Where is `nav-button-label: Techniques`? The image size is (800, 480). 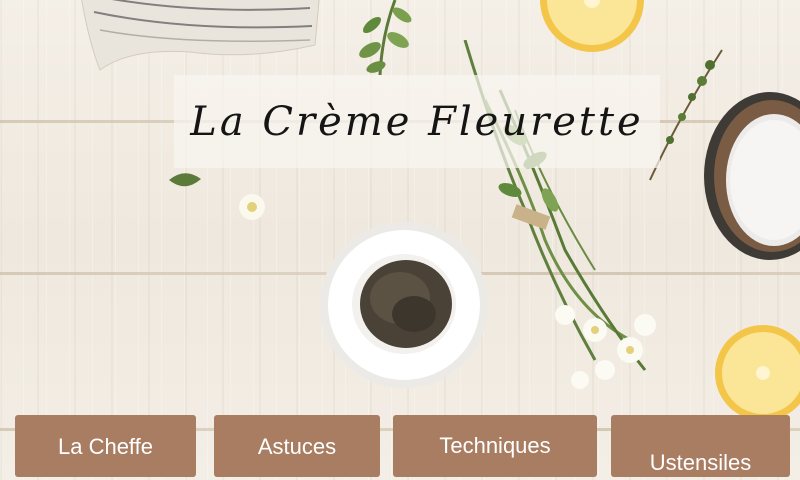
nav-button-label: Techniques is located at coordinates (495, 445).